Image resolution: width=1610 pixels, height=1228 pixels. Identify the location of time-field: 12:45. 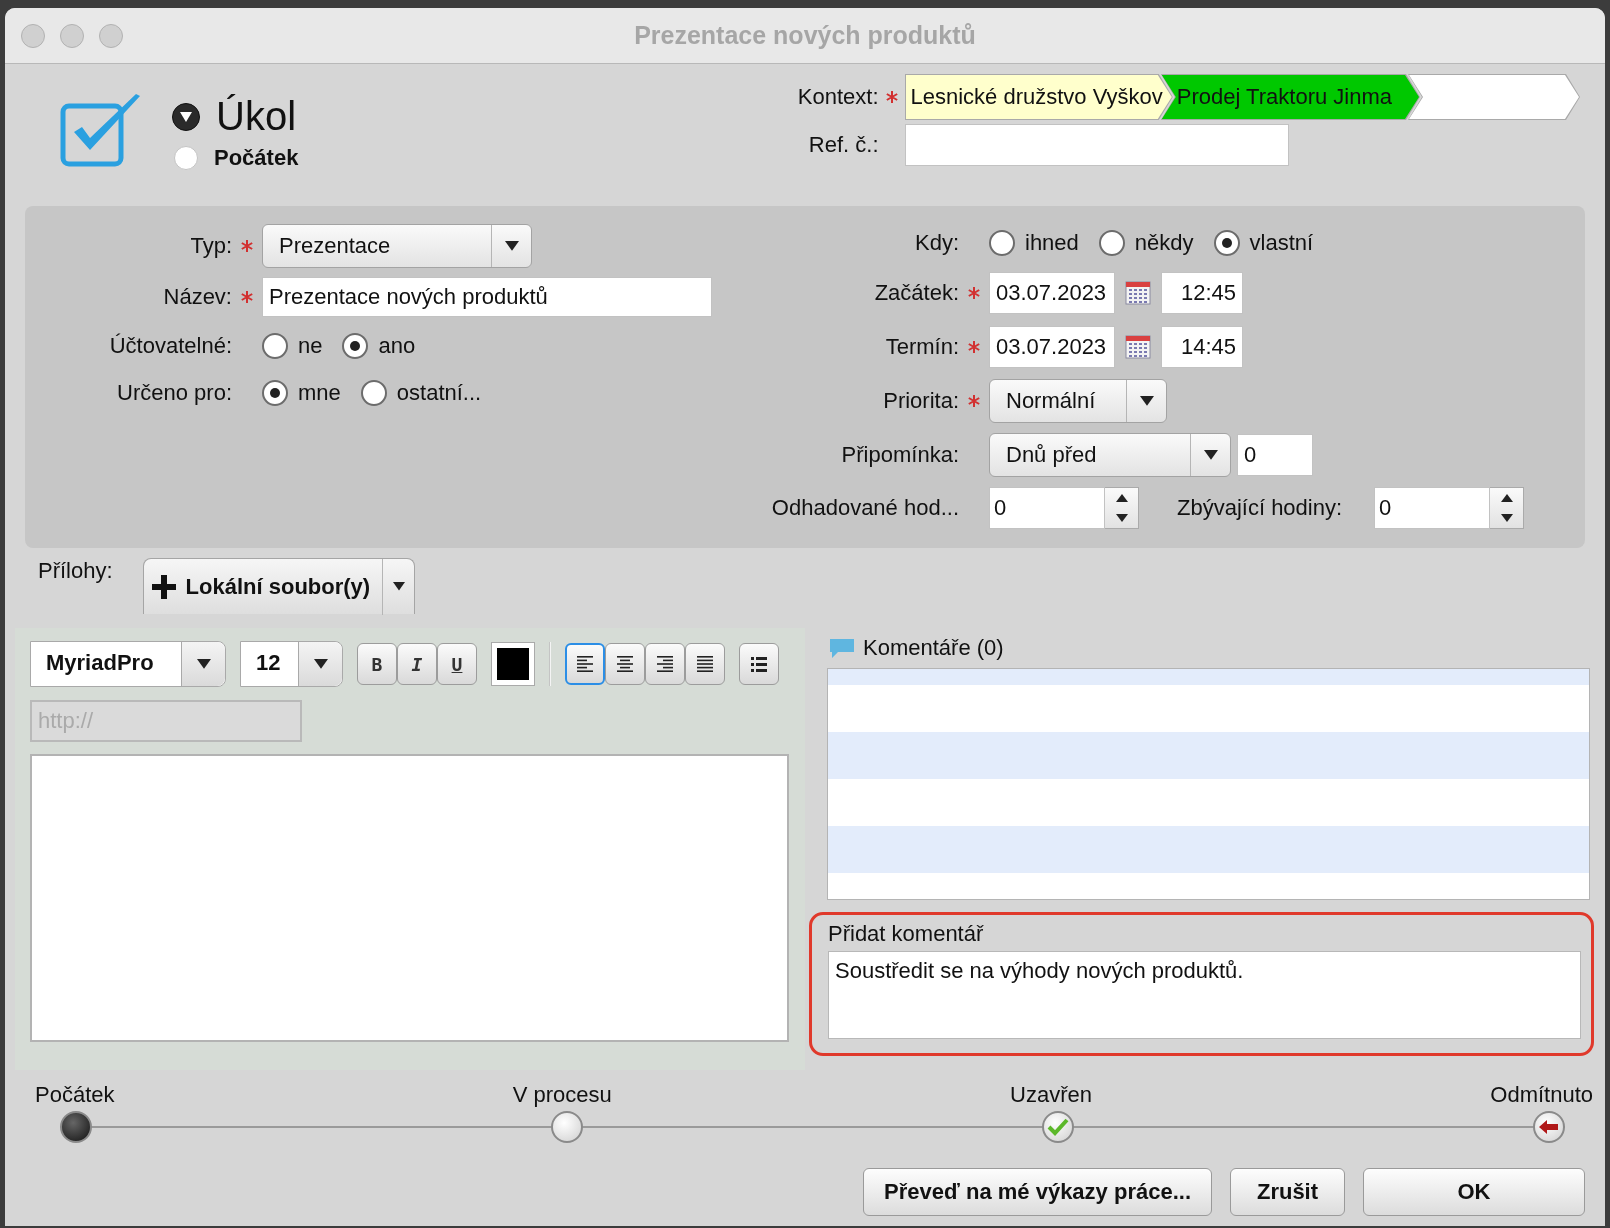
(1202, 293).